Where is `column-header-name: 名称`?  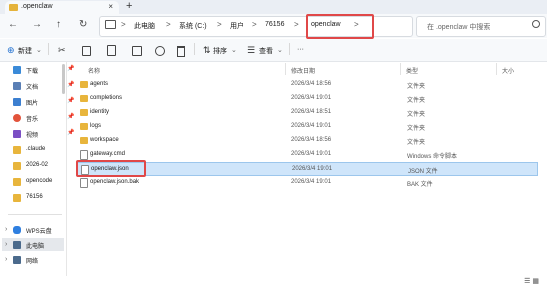
column-header-name: 名称 is located at coordinates (94, 70).